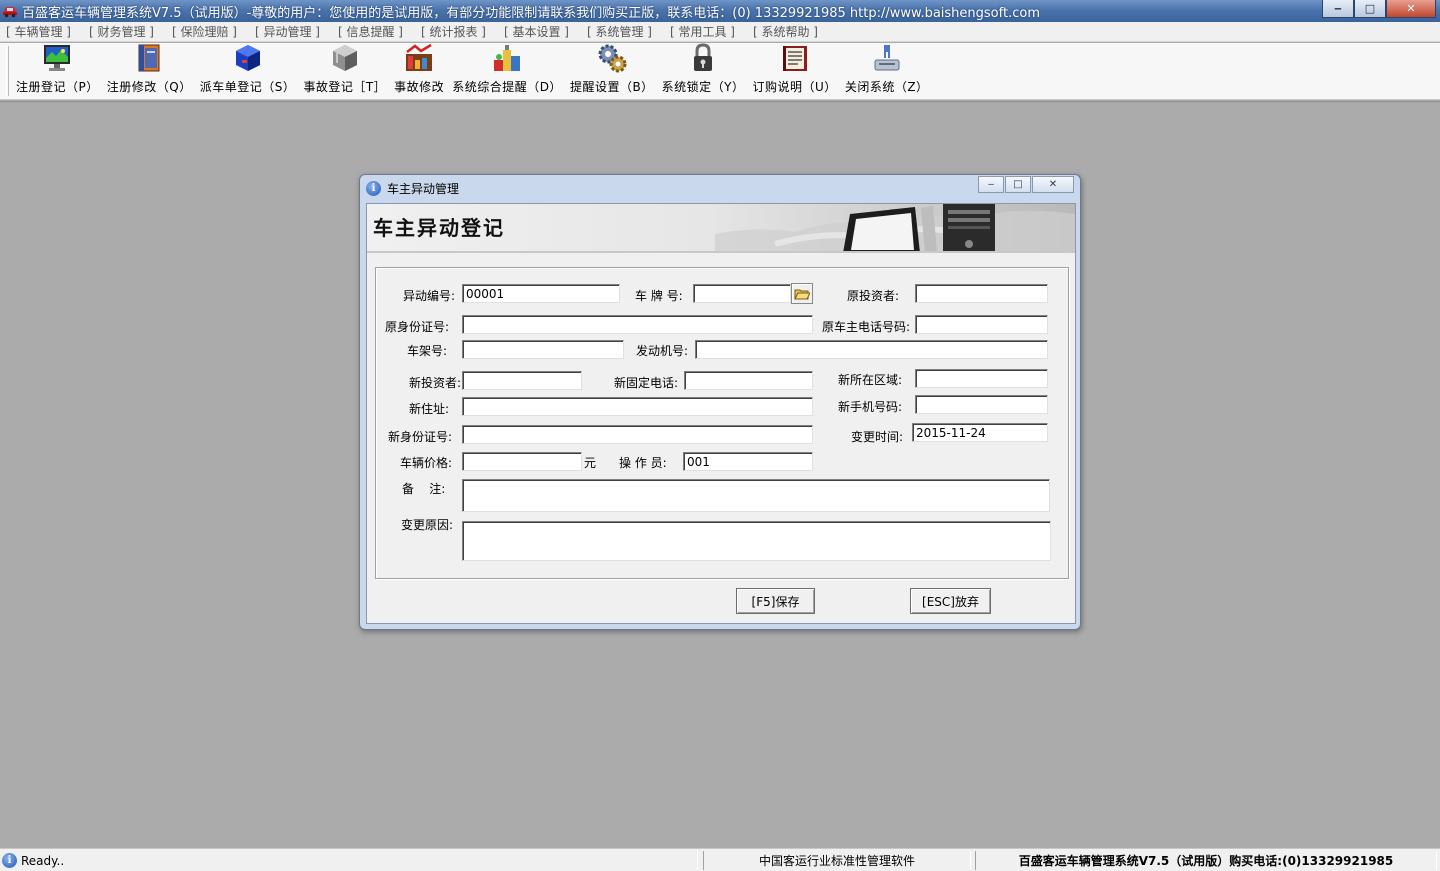 This screenshot has width=1440, height=871. I want to click on new-investor-label: 新投资者:, so click(435, 383).